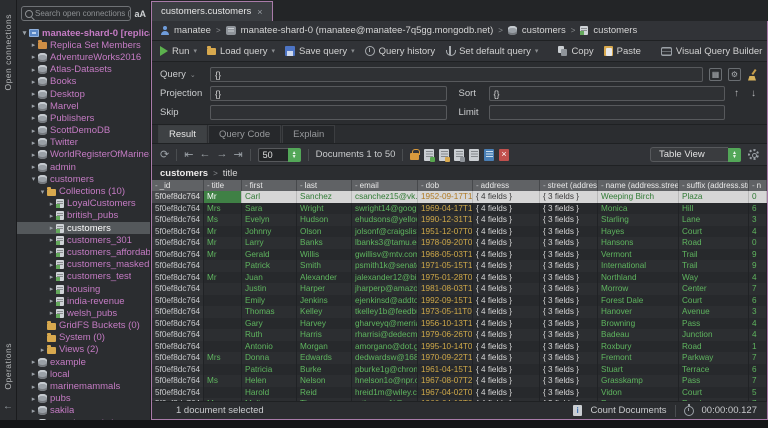 The image size is (768, 428). I want to click on cell-name-address-street: Hanover, so click(638, 312).